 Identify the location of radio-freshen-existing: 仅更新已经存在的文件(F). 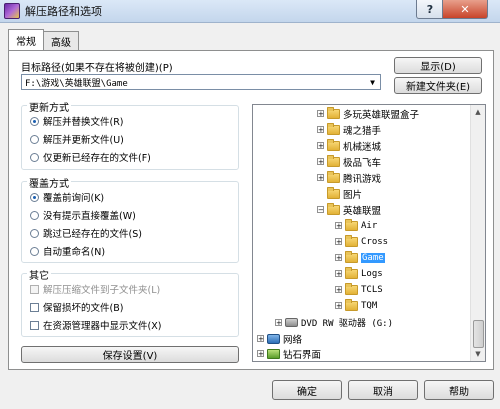
(90, 157).